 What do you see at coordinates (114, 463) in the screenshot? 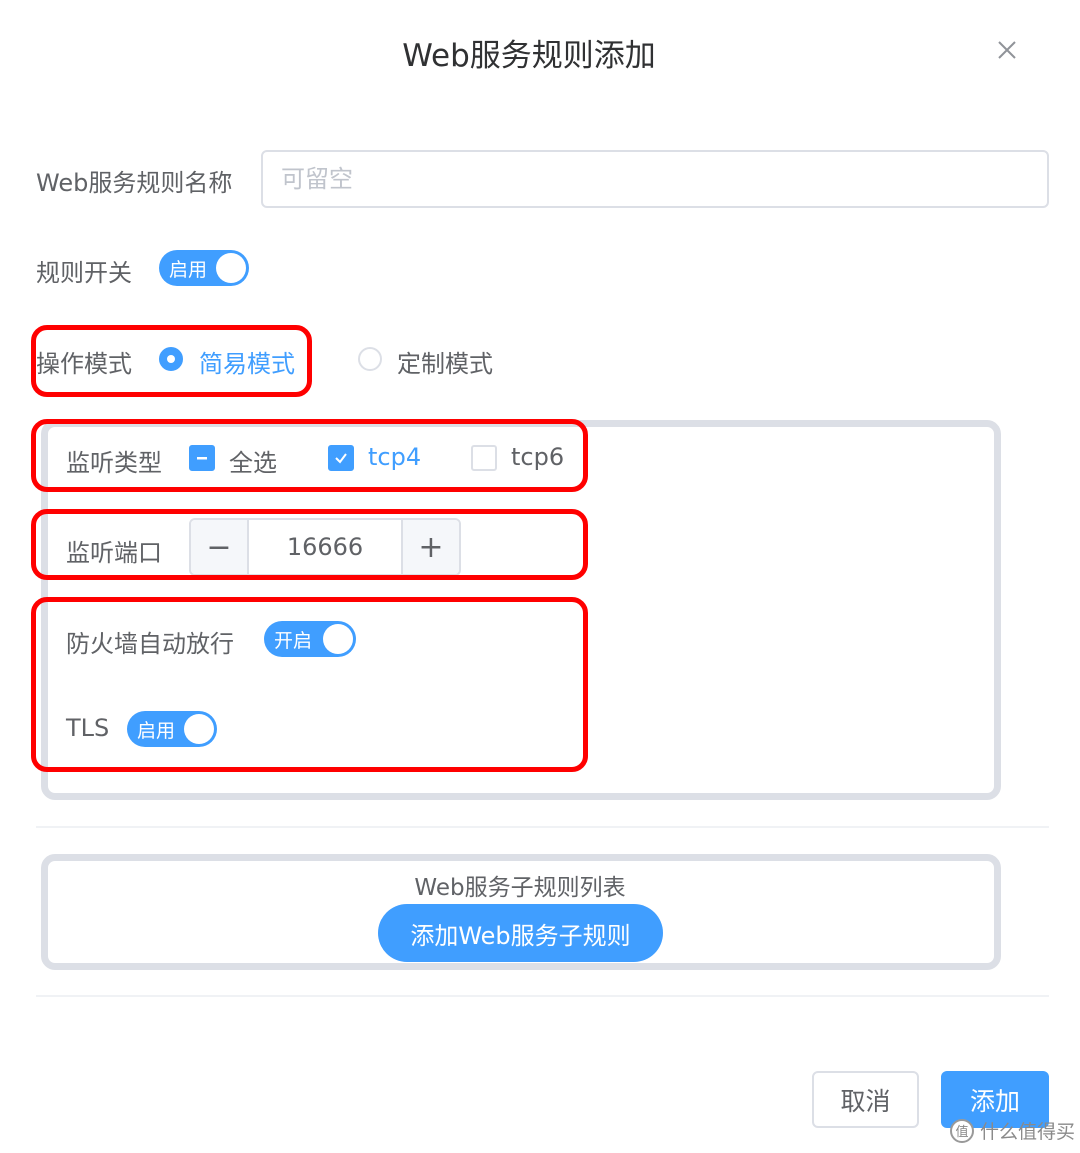
I see `listen-type-label: 监听类型` at bounding box center [114, 463].